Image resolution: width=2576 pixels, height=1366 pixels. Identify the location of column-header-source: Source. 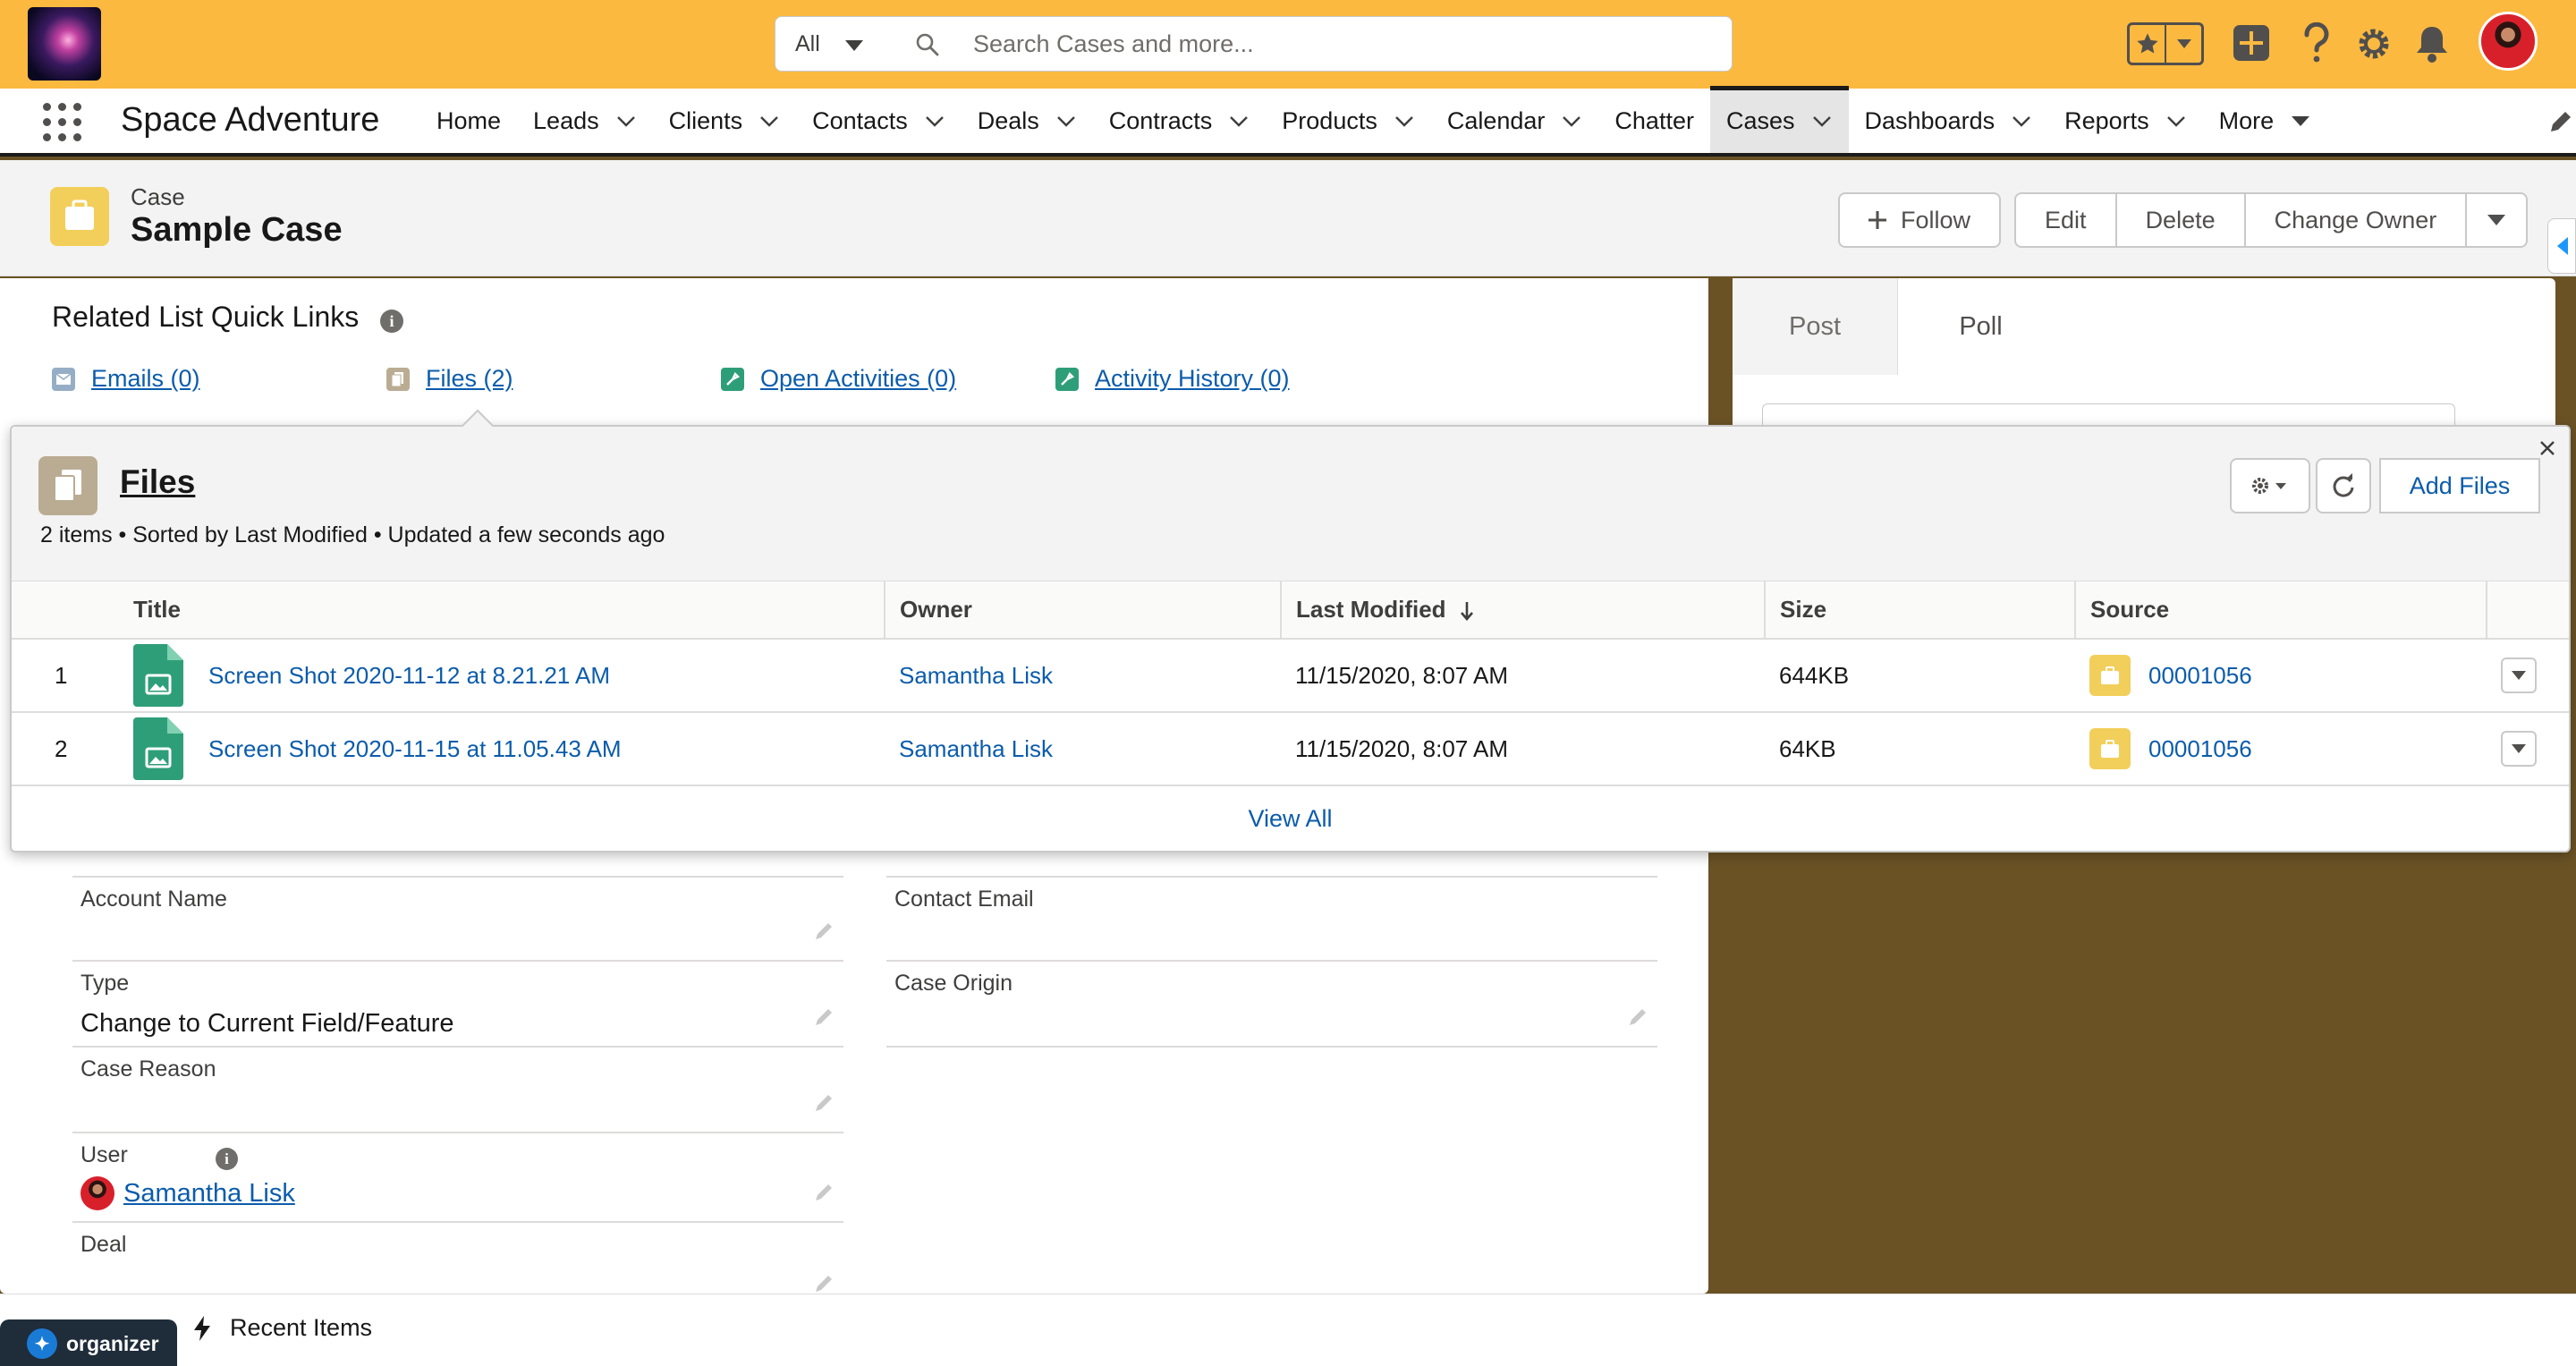
(2280, 610).